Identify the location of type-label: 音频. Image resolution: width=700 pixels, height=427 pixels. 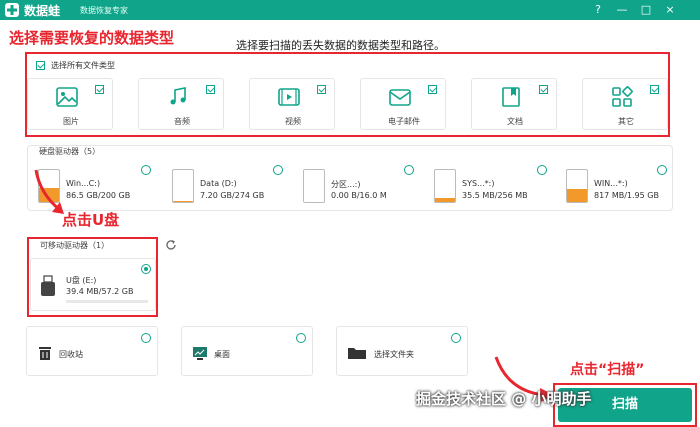
(182, 121).